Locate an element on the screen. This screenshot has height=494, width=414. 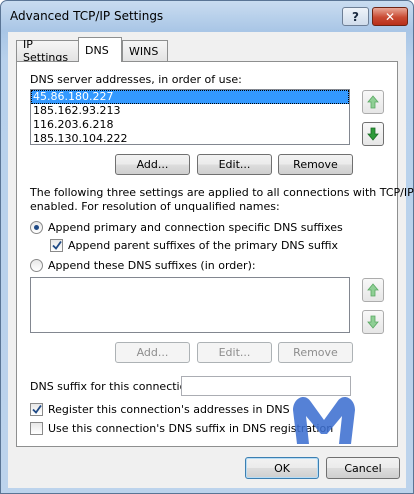
dns-move-up-button is located at coordinates (373, 102).